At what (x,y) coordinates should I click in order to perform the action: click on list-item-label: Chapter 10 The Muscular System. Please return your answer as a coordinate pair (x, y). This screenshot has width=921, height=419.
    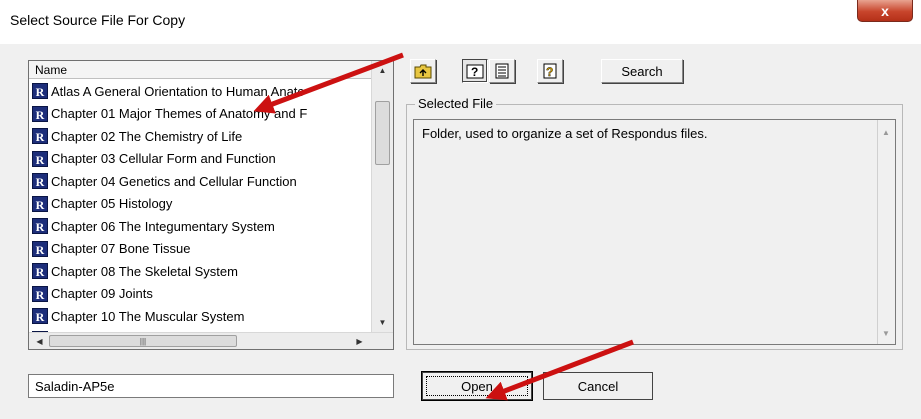
    Looking at the image, I should click on (148, 316).